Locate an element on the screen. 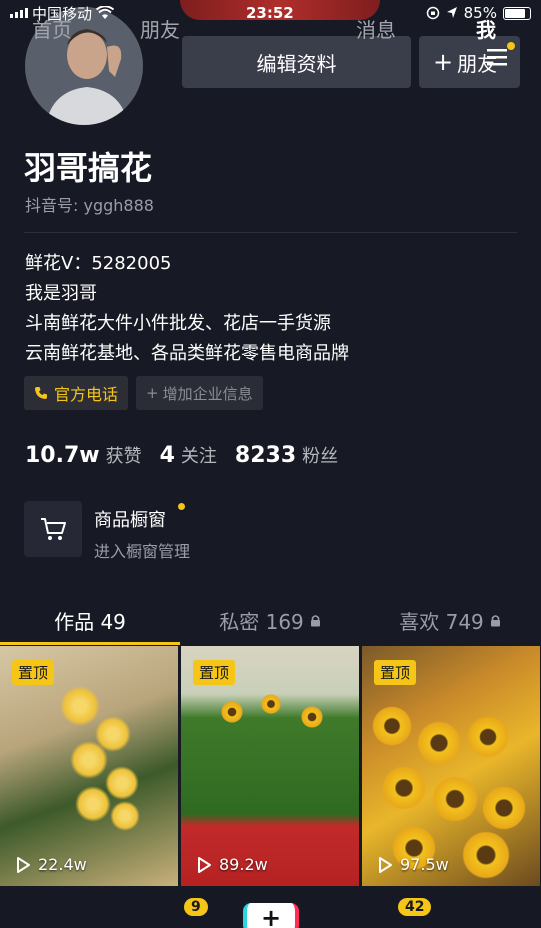 The image size is (541, 928). play-count: 22.4w is located at coordinates (50, 864).